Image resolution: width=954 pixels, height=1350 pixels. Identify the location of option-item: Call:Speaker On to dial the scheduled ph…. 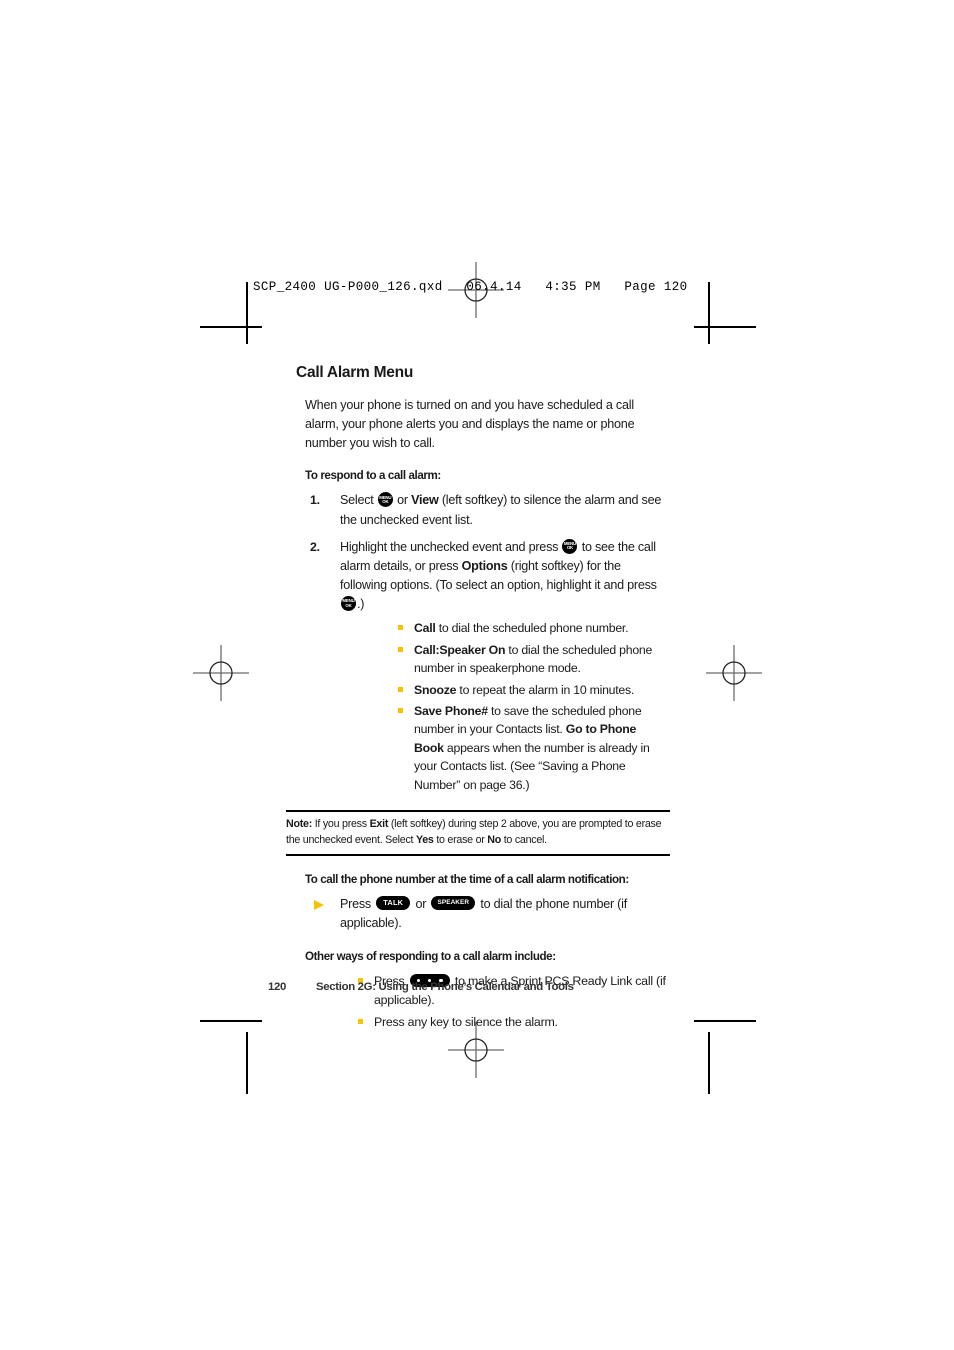
(532, 659).